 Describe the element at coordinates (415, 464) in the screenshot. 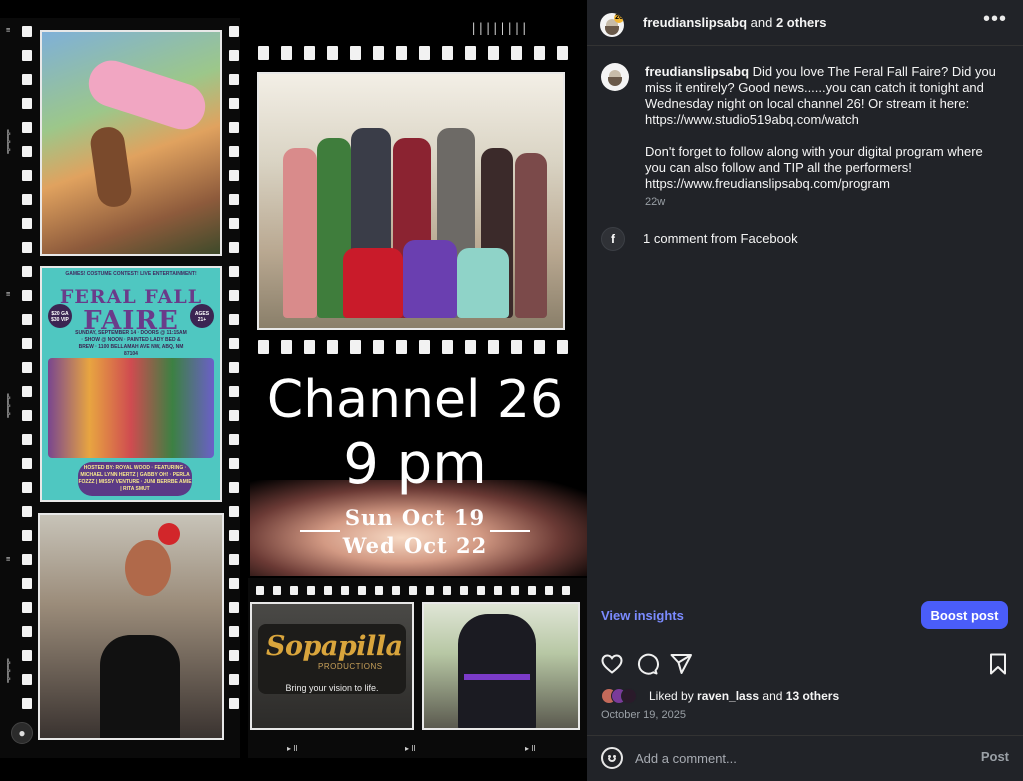

I see `broadcast-time: 9 pm` at that location.